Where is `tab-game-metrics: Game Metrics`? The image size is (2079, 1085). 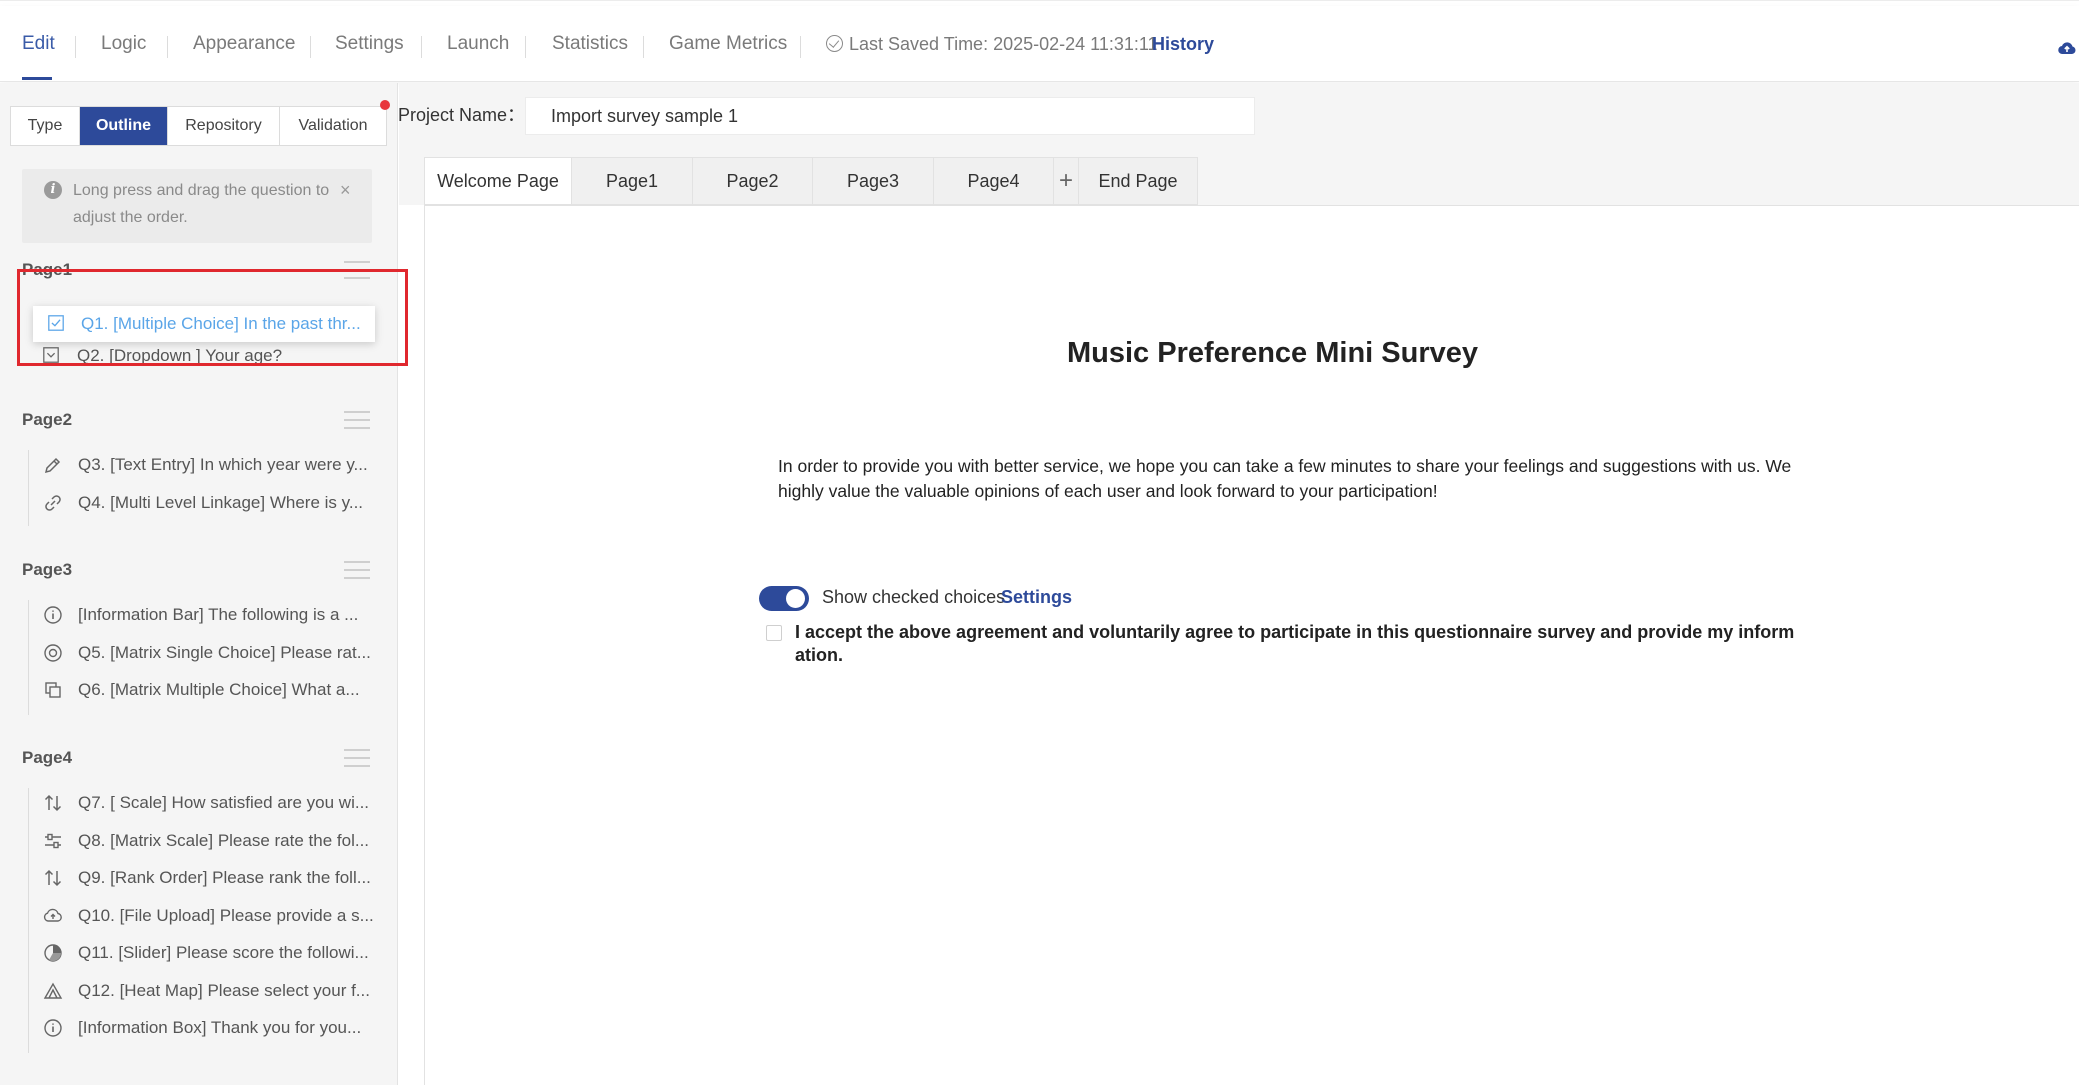
tab-game-metrics: Game Metrics is located at coordinates (728, 44).